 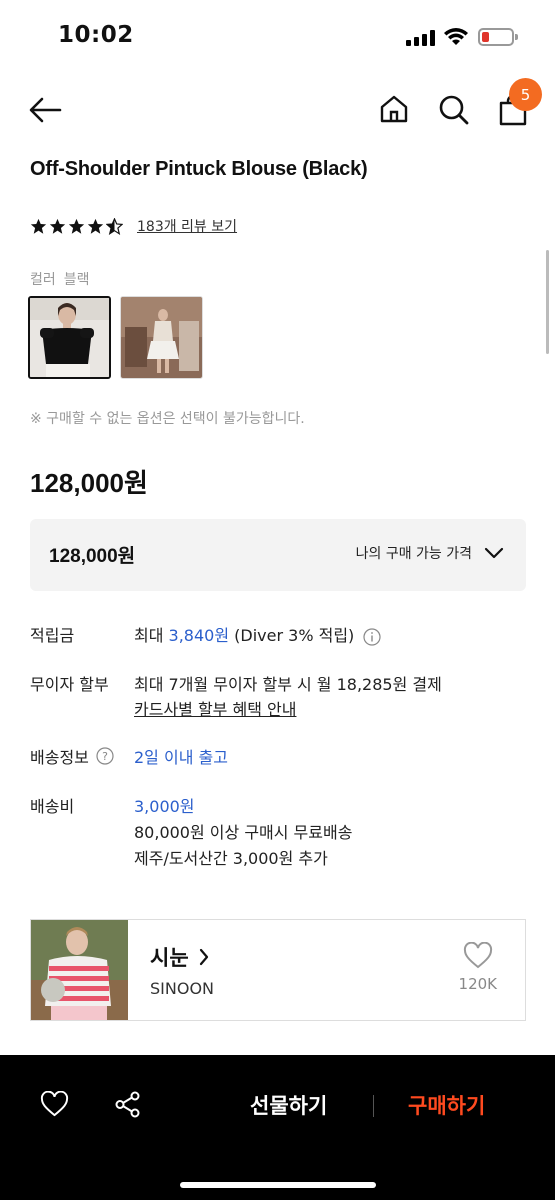 What do you see at coordinates (127, 1104) in the screenshot?
I see `share-icon` at bounding box center [127, 1104].